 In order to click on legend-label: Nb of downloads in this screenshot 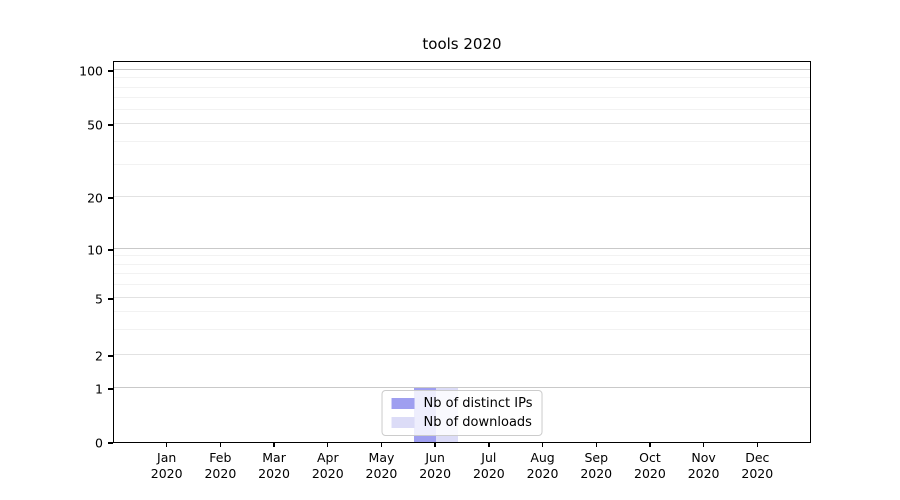, I will do `click(477, 422)`.